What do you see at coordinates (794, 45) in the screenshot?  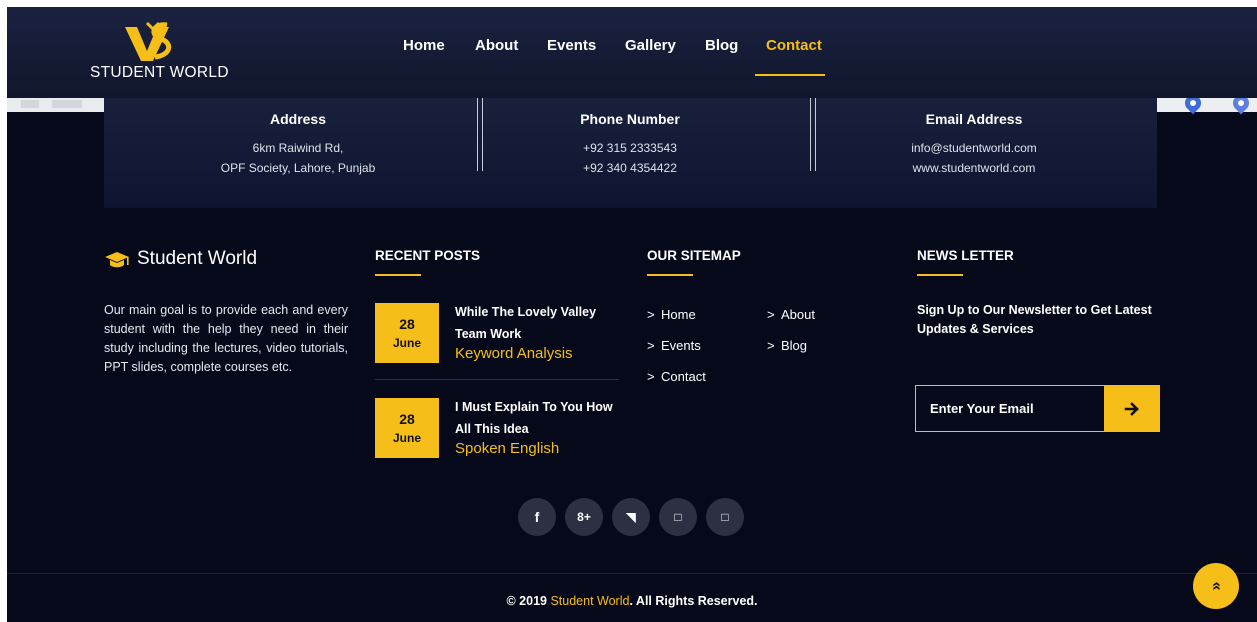 I see `nav-contact: Contact` at bounding box center [794, 45].